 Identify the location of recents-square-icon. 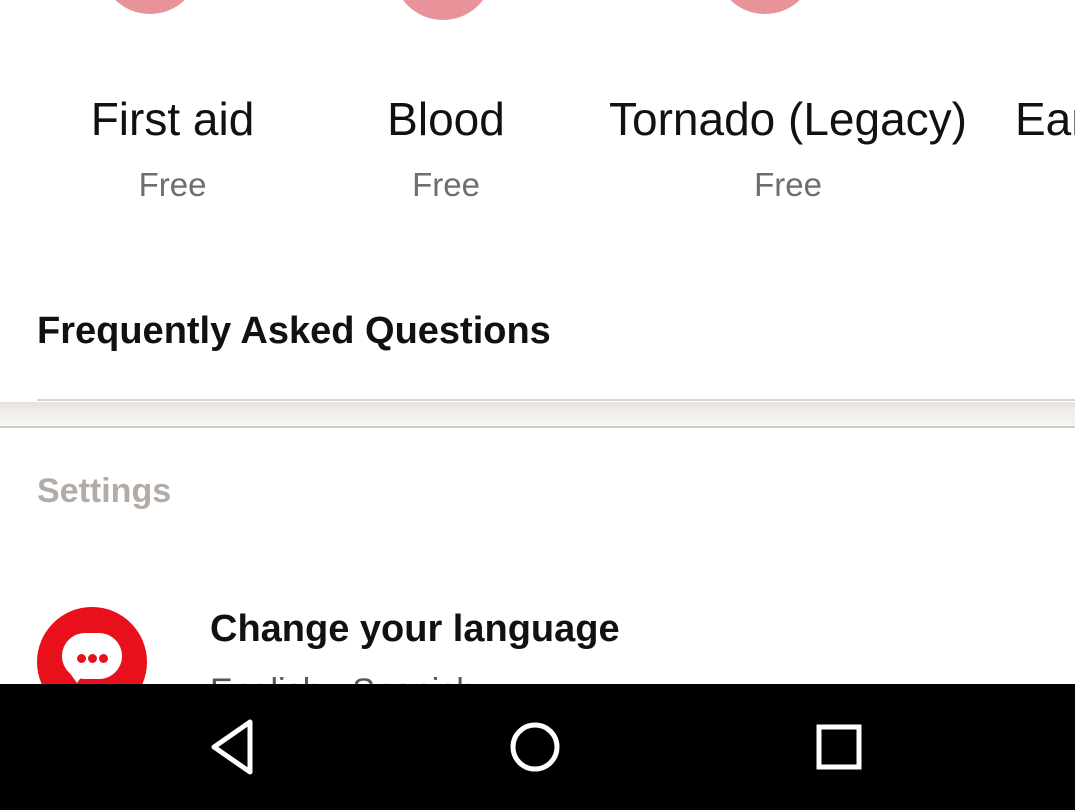
(839, 747).